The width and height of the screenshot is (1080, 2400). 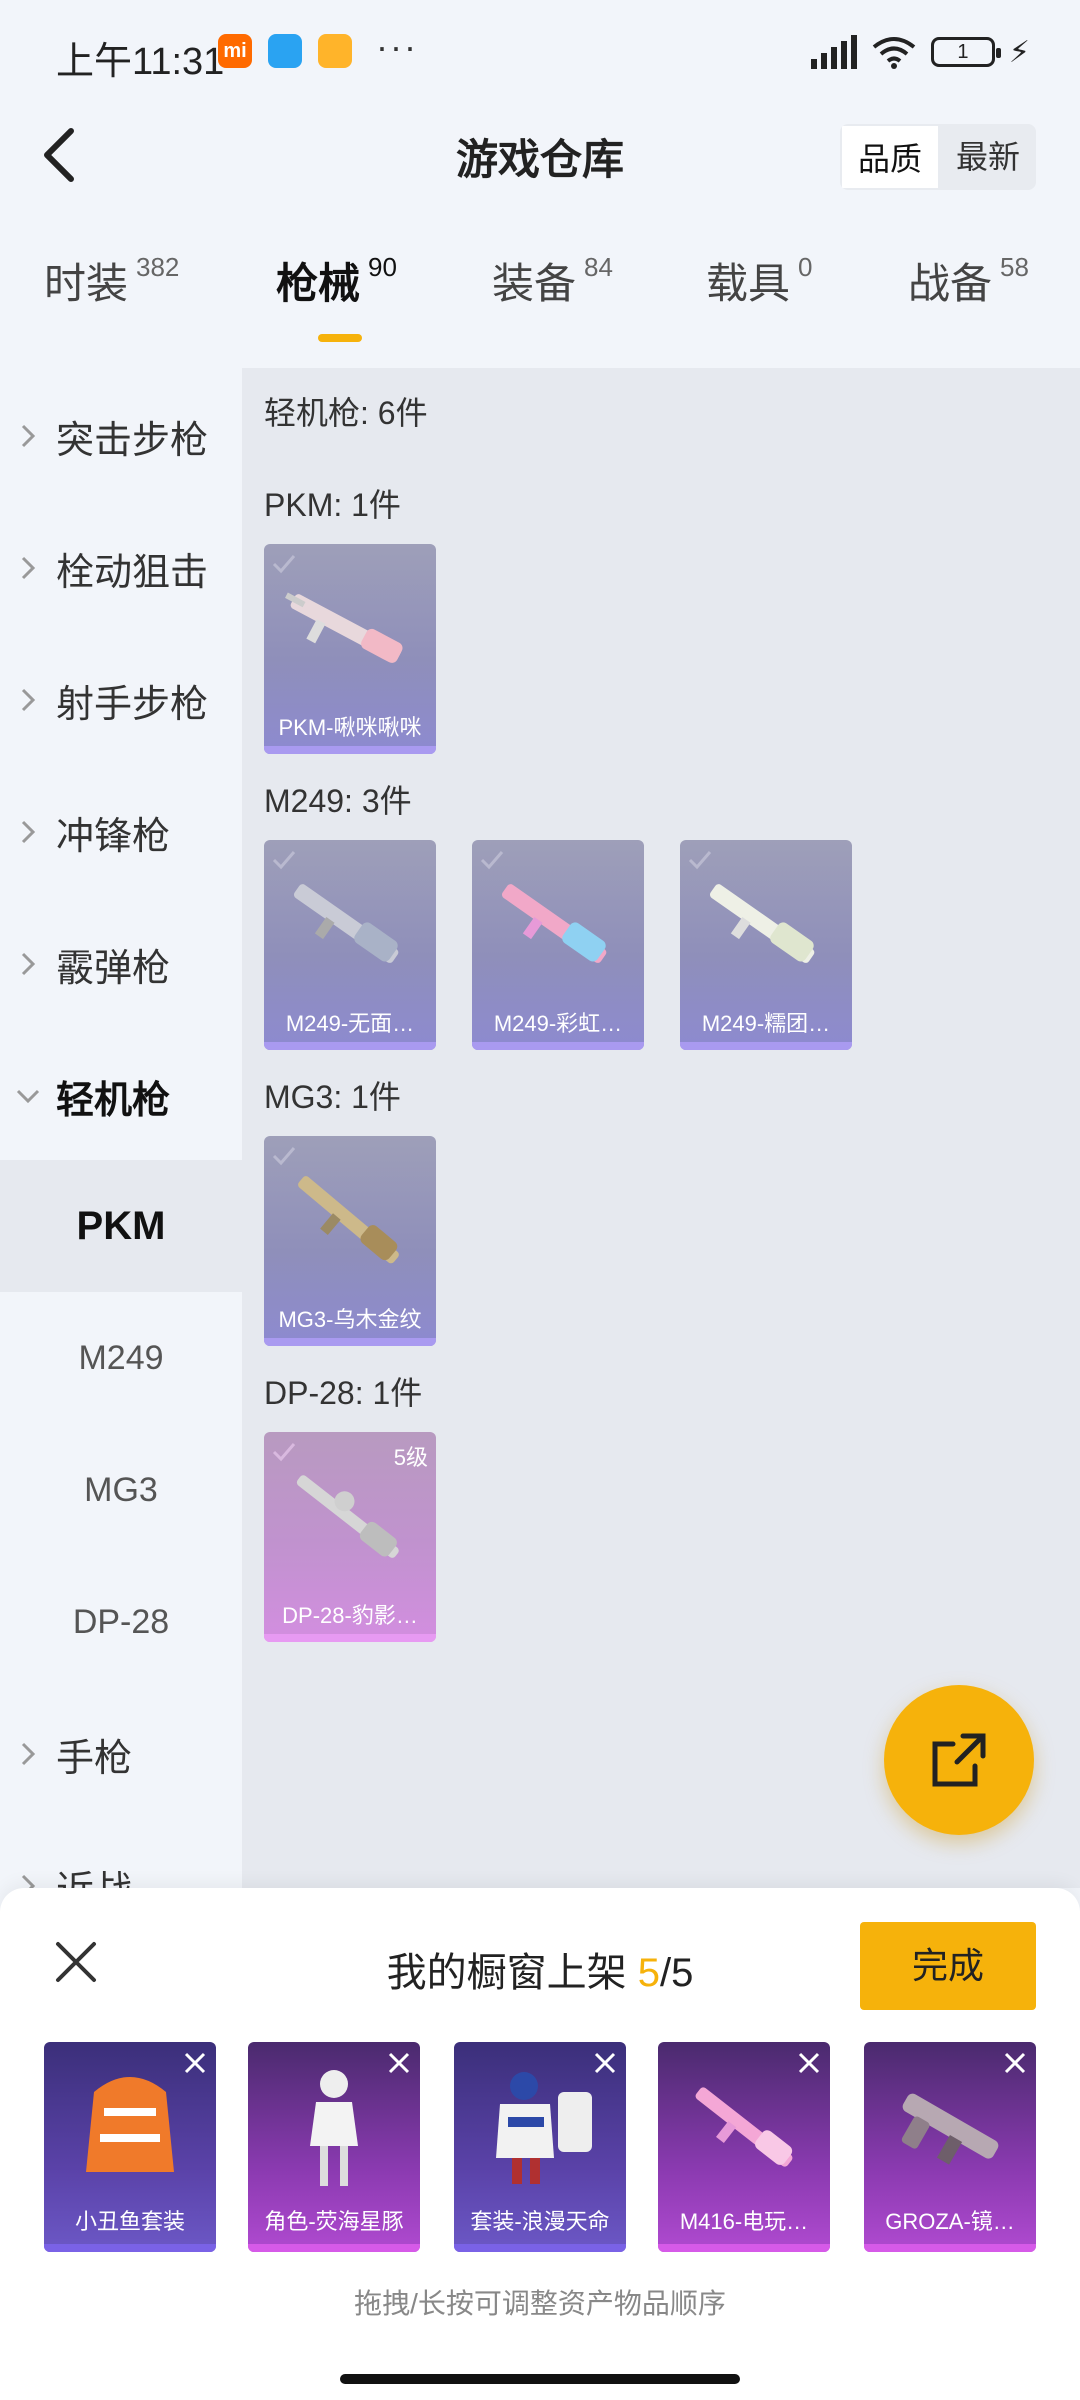 What do you see at coordinates (121, 568) in the screenshot?
I see `sidebar-item-bolt-snipers: 栓动狙击` at bounding box center [121, 568].